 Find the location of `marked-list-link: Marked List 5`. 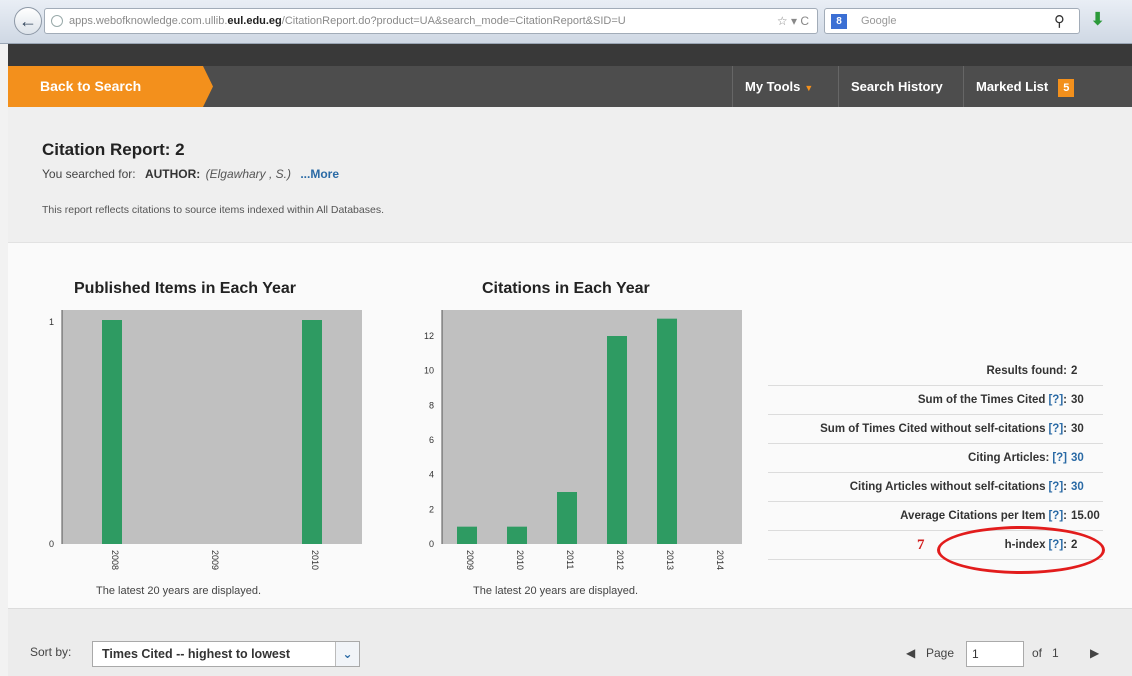

marked-list-link: Marked List 5 is located at coordinates (1024, 86).